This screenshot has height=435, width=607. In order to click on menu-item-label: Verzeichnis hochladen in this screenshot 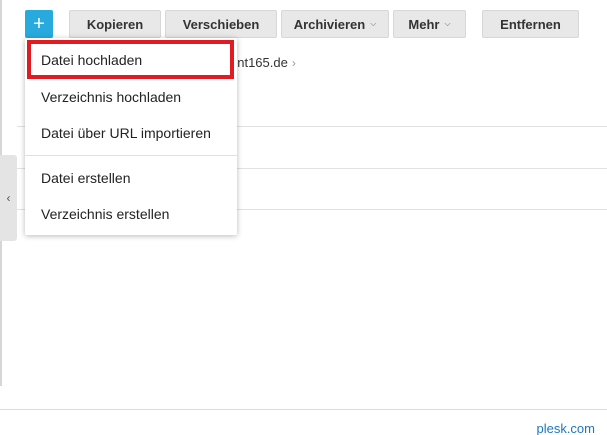, I will do `click(111, 97)`.